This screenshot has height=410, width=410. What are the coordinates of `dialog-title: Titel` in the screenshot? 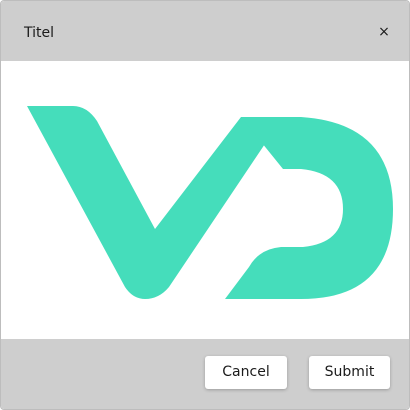 It's located at (39, 33).